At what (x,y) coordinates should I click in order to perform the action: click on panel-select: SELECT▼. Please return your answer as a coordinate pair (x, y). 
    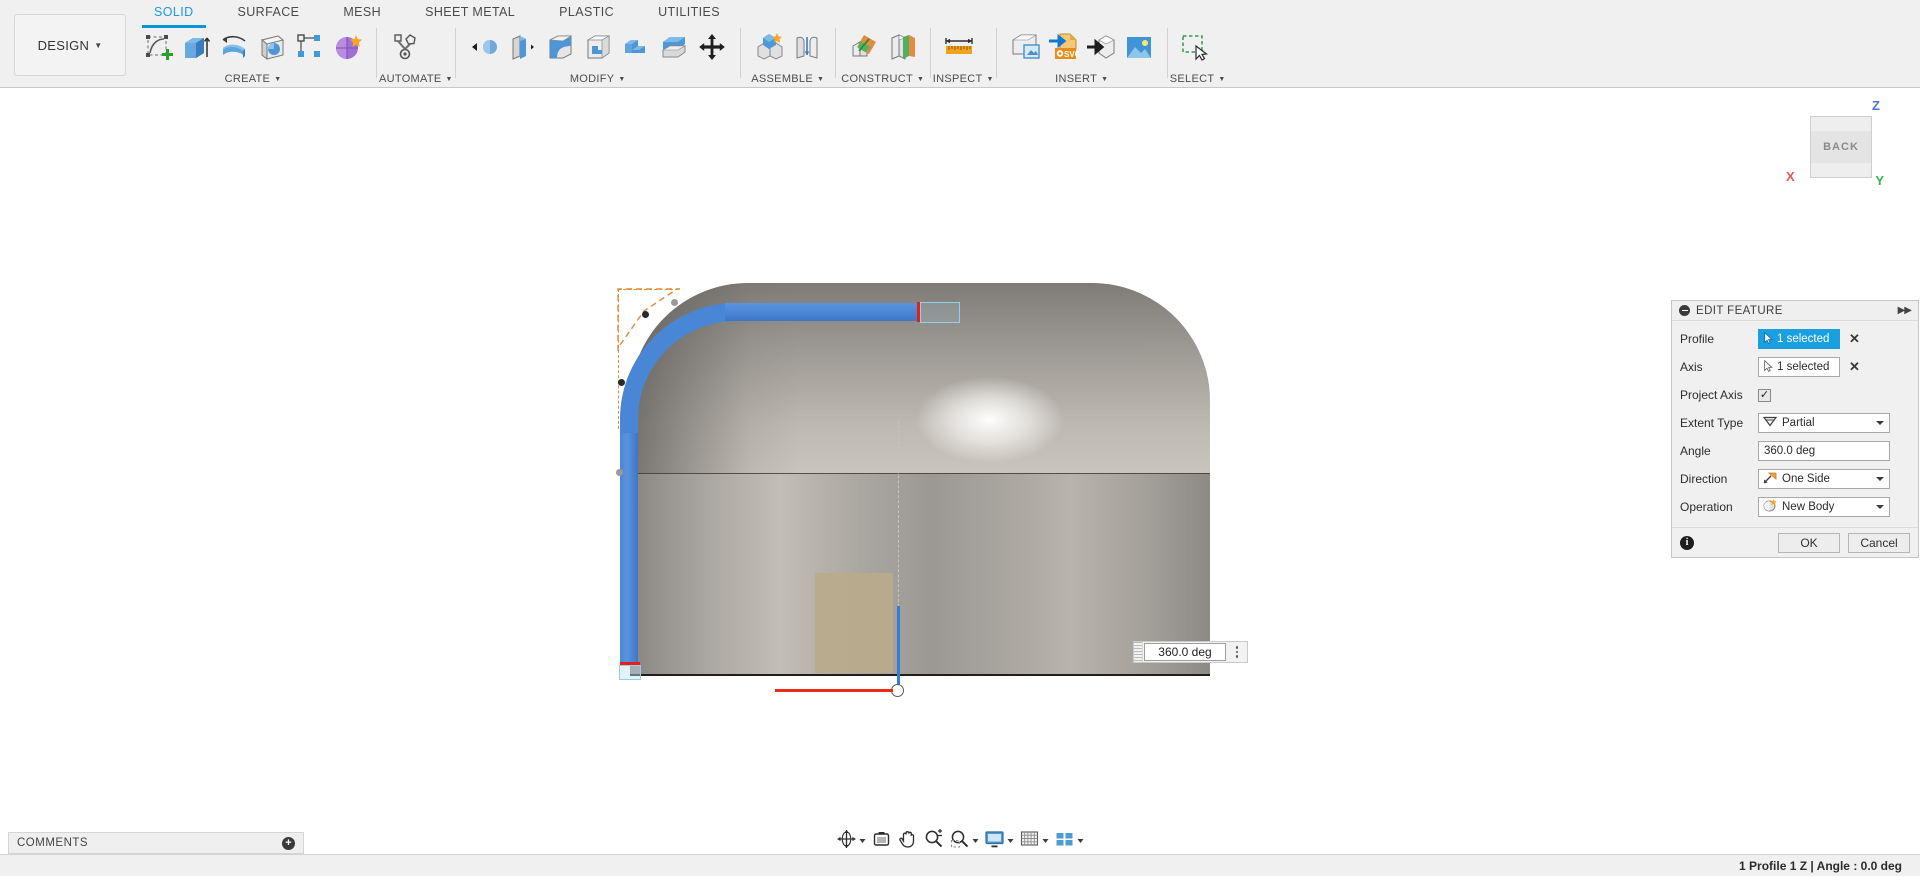
    Looking at the image, I should click on (1198, 56).